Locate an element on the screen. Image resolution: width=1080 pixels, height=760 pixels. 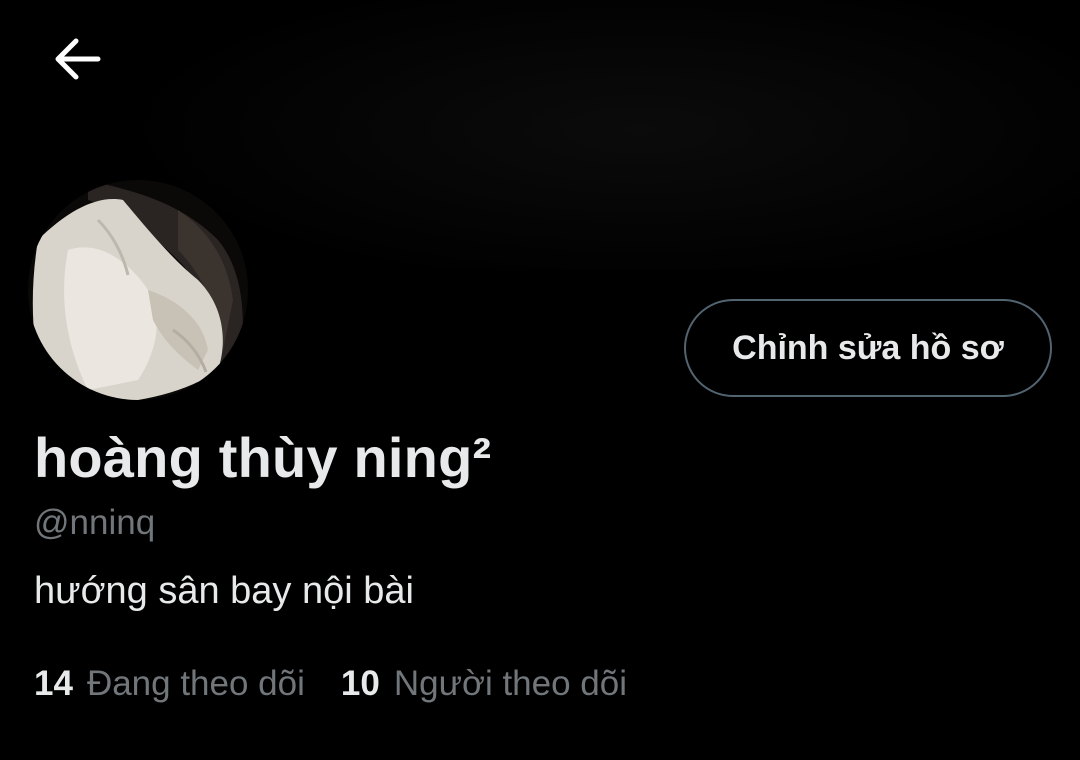
following-label: Đang theo dõi is located at coordinates (195, 683).